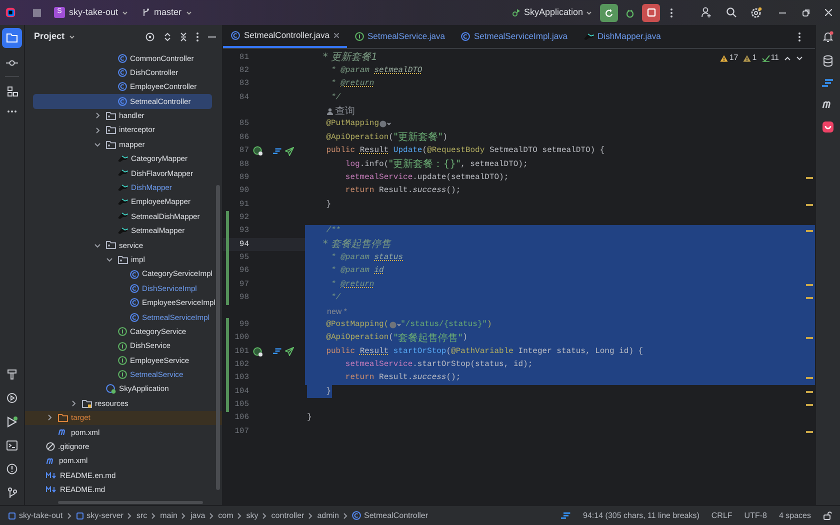 This screenshot has width=840, height=525. Describe the element at coordinates (336, 35) in the screenshot. I see `close-icon` at that location.